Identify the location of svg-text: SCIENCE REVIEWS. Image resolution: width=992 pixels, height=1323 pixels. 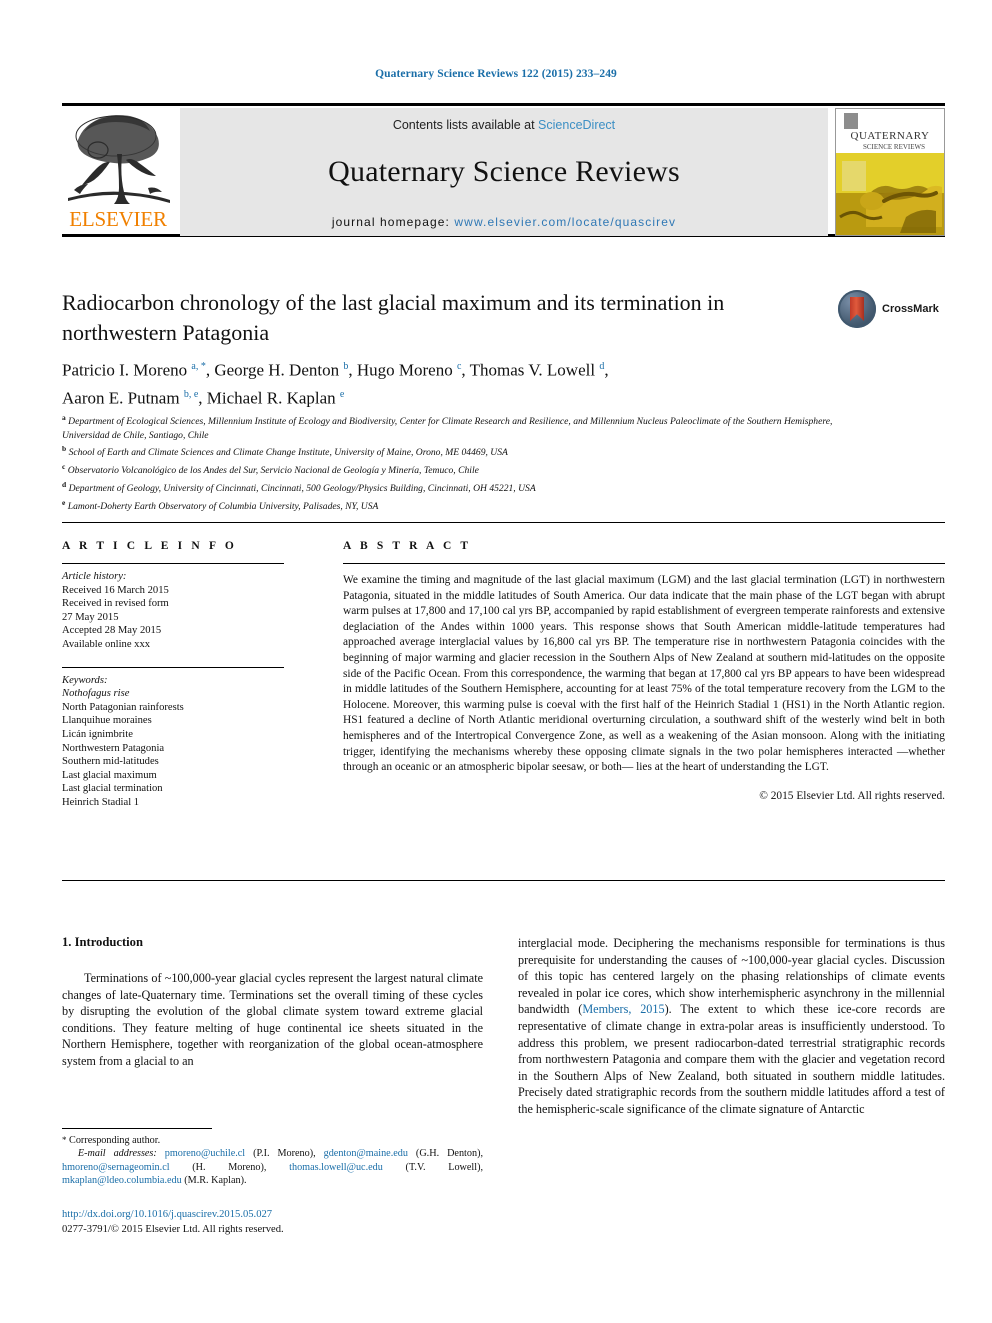
(894, 147).